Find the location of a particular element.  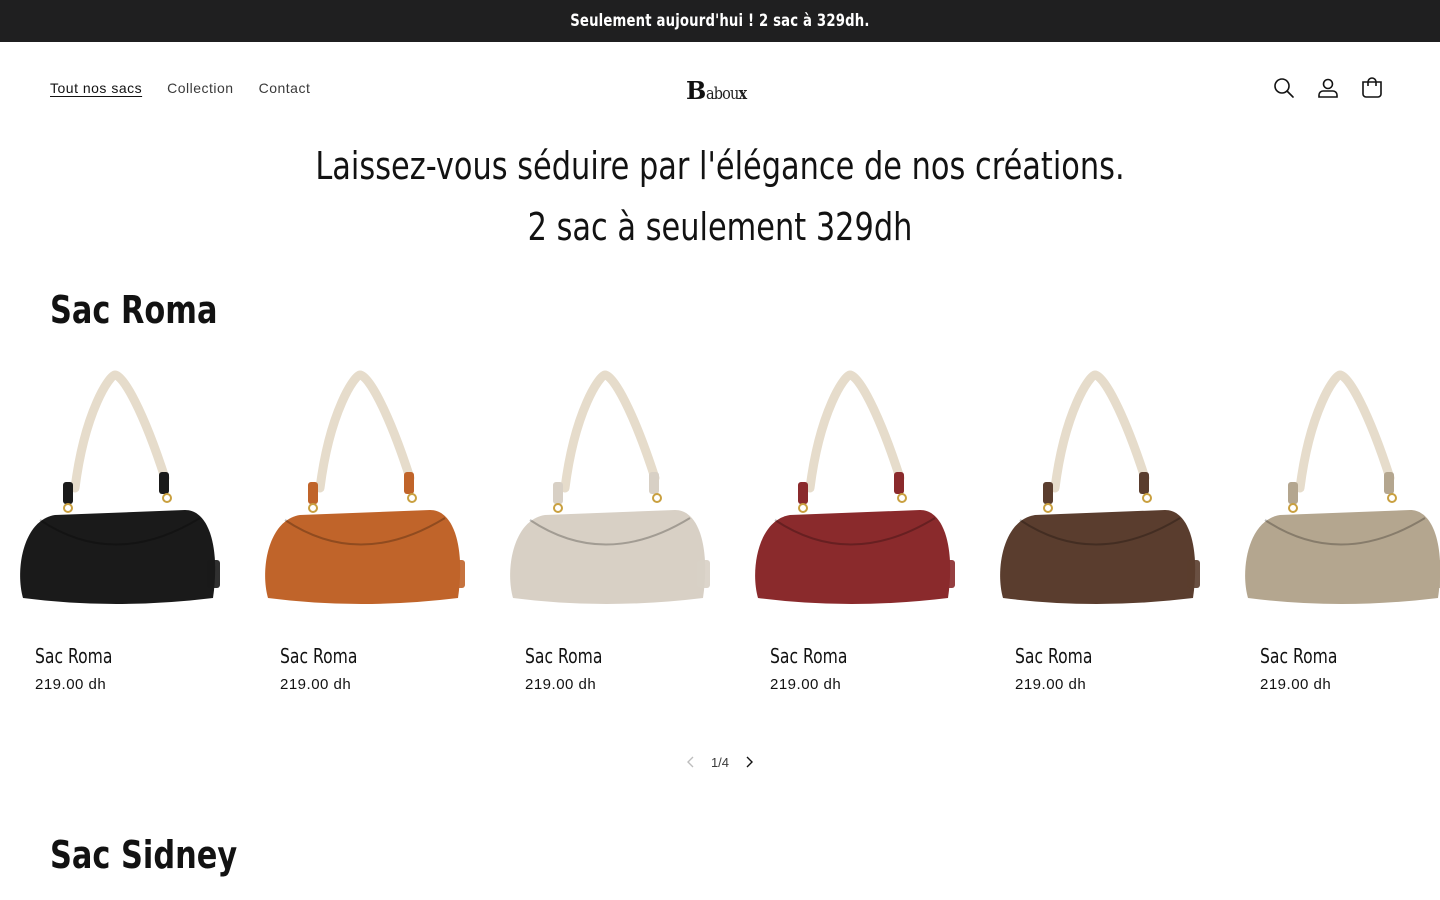

announcement-text: Seulement aujourd'hui ! 2 sac à 329dh. is located at coordinates (720, 21).